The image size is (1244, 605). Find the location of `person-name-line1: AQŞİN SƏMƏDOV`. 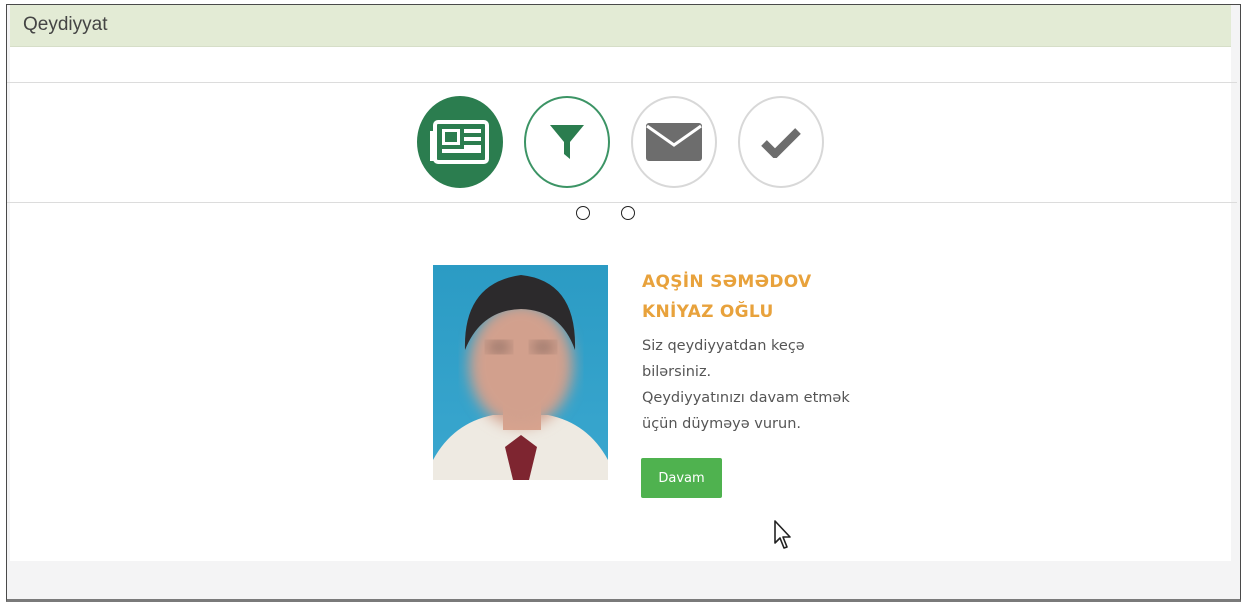

person-name-line1: AQŞİN SƏMƏDOV is located at coordinates (727, 282).